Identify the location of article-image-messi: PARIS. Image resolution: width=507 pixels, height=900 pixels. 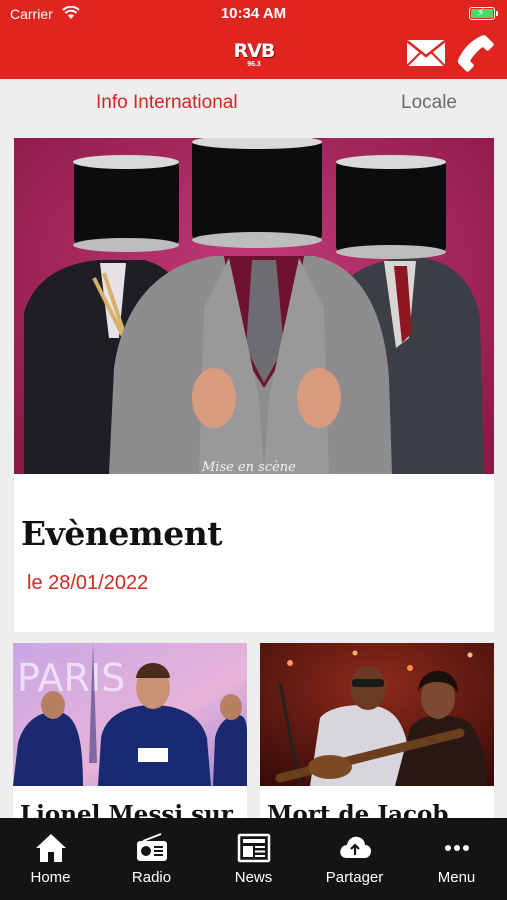
(130, 714).